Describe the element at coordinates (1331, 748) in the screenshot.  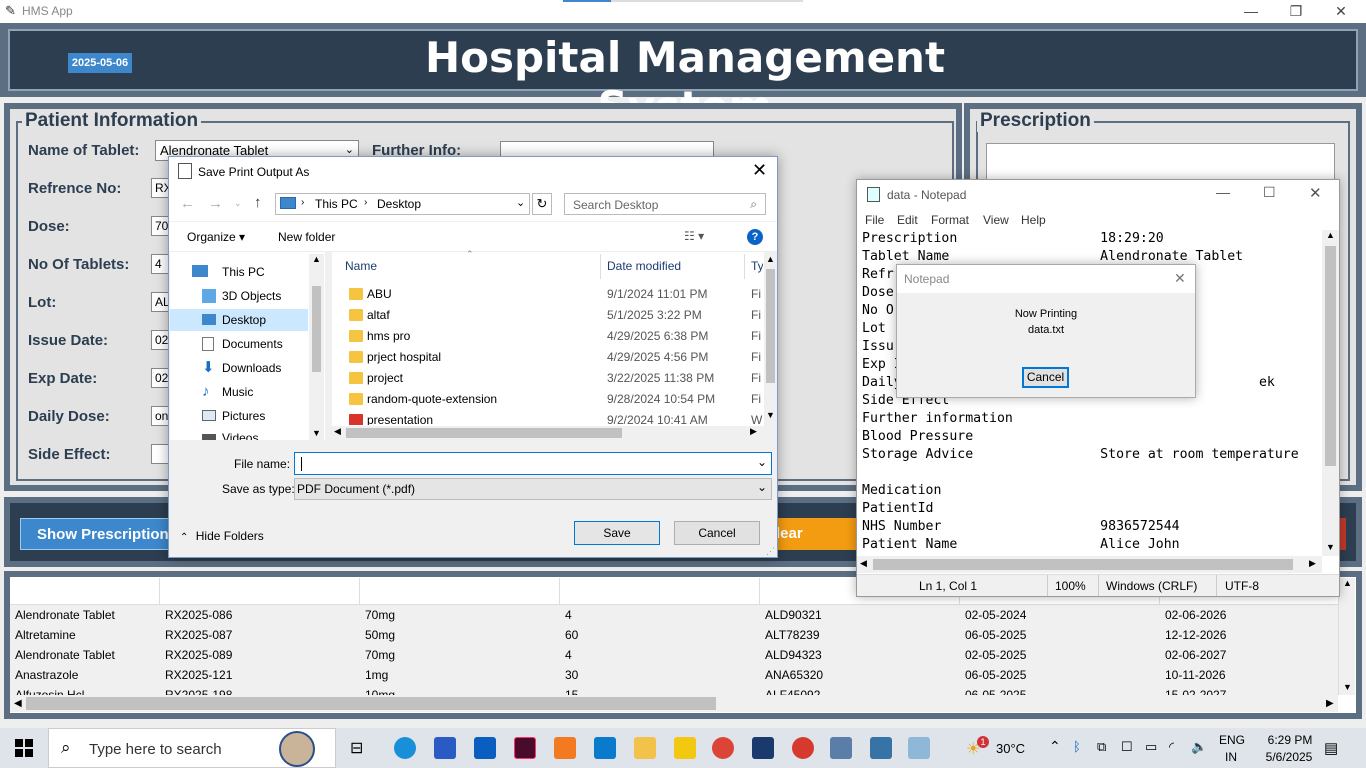
I see `notification-icon: ▤` at that location.